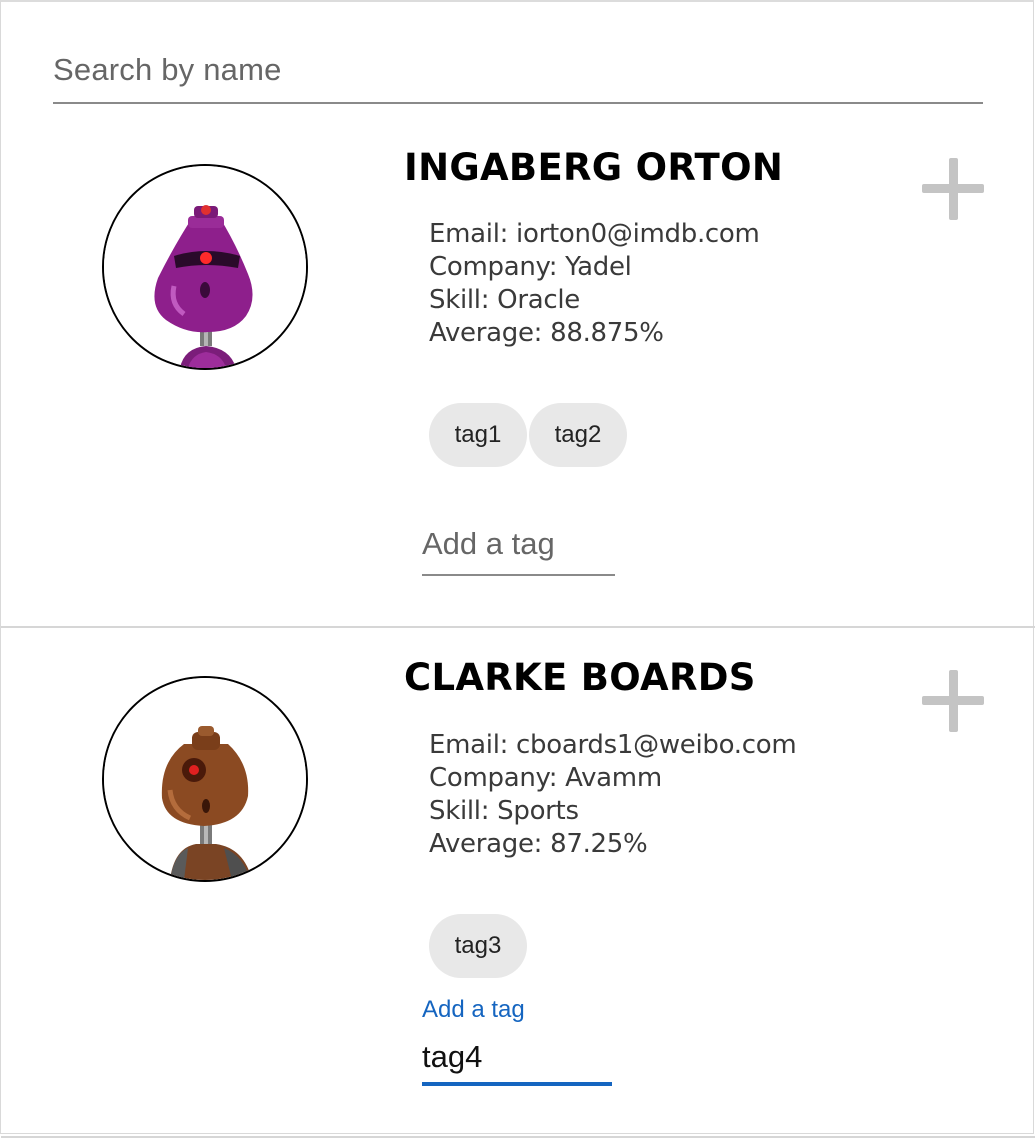  I want to click on student-email: Email: iorton0@imdb.com, so click(594, 234).